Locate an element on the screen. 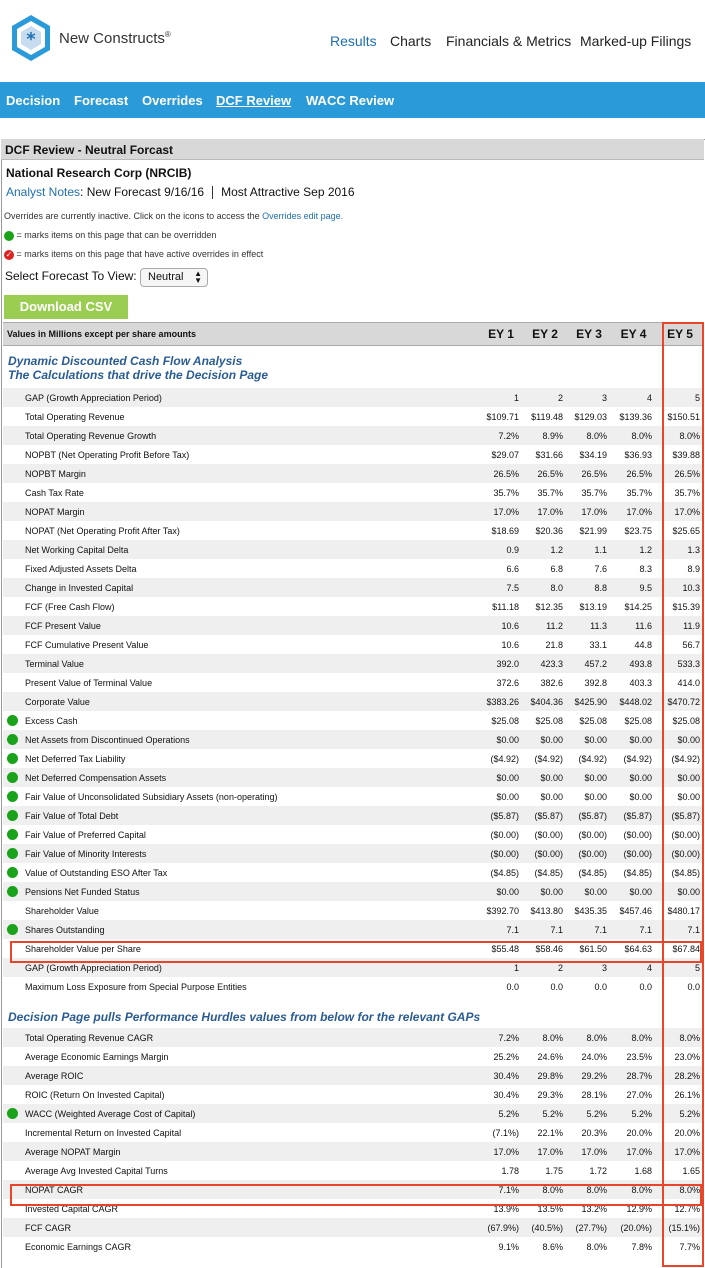  row-label: FCF Cumulative Present Value is located at coordinates (87, 644).